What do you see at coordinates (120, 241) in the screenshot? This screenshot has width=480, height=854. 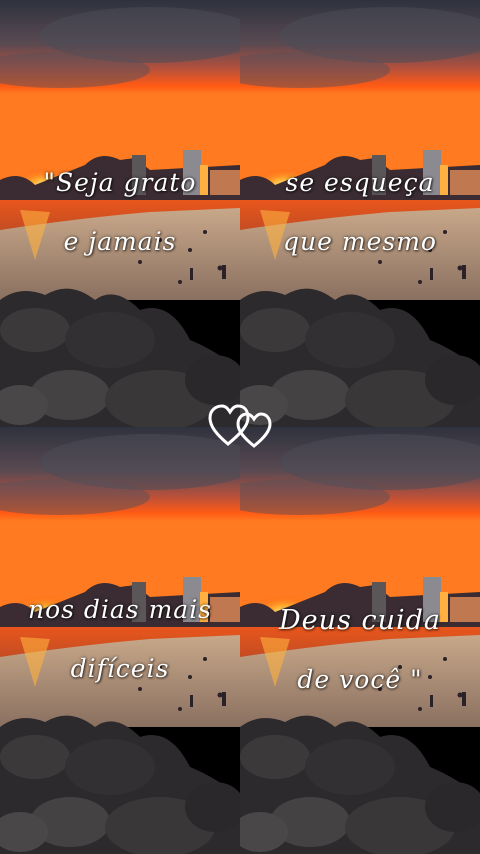 I see `caption-line-2: e jamais` at bounding box center [120, 241].